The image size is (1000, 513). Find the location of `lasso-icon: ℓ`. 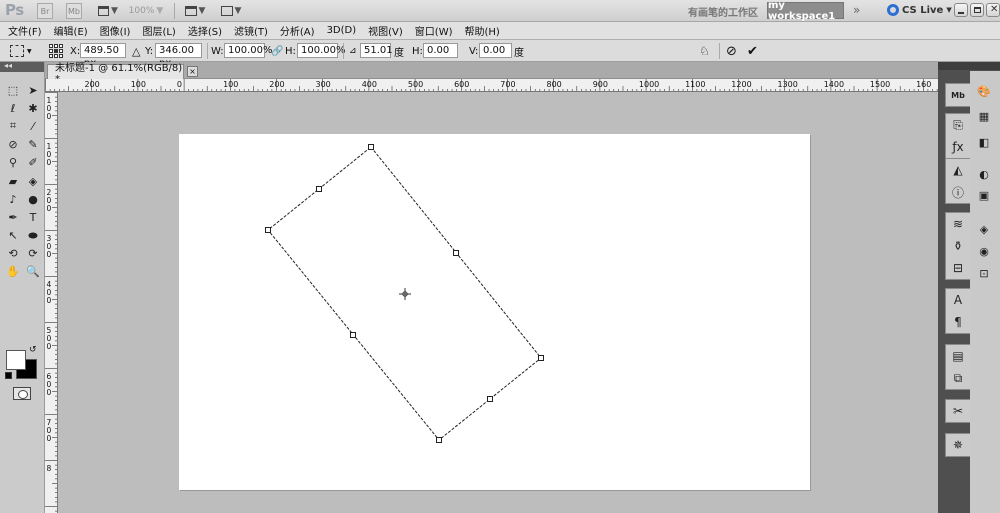

lasso-icon: ℓ is located at coordinates (13, 108).